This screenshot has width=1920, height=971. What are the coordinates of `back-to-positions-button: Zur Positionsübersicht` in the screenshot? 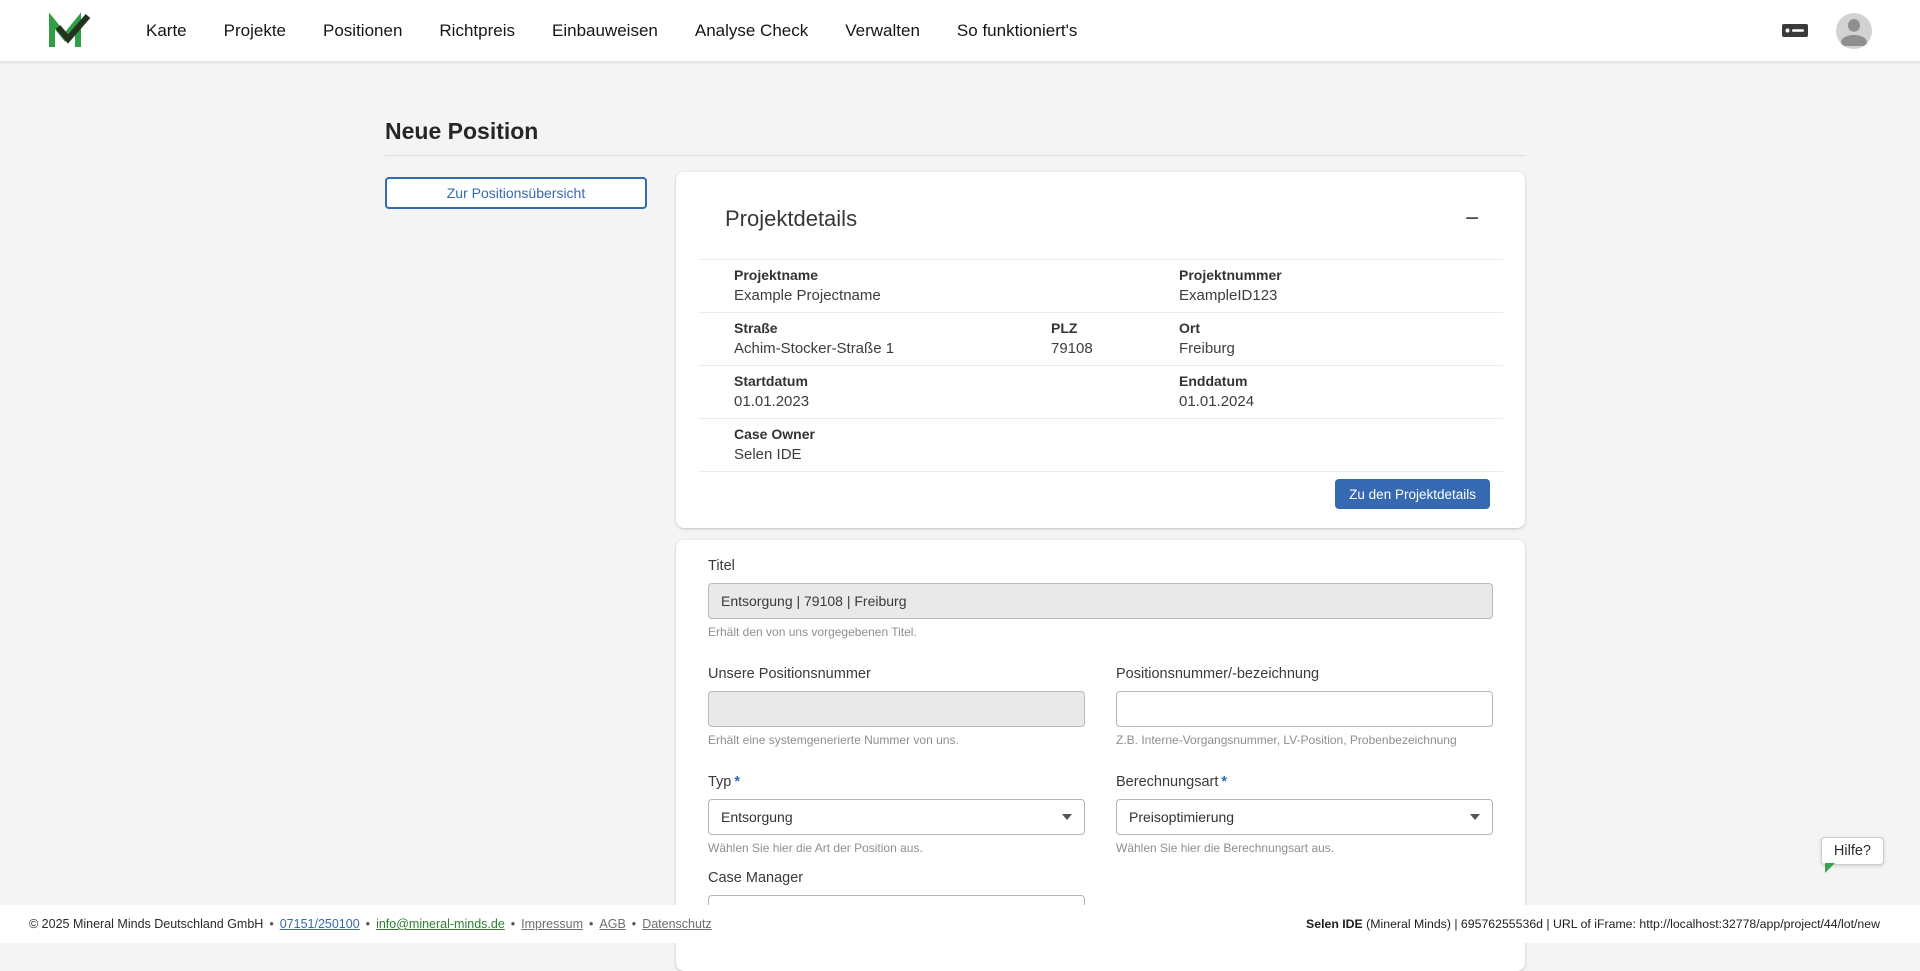 It's located at (516, 193).